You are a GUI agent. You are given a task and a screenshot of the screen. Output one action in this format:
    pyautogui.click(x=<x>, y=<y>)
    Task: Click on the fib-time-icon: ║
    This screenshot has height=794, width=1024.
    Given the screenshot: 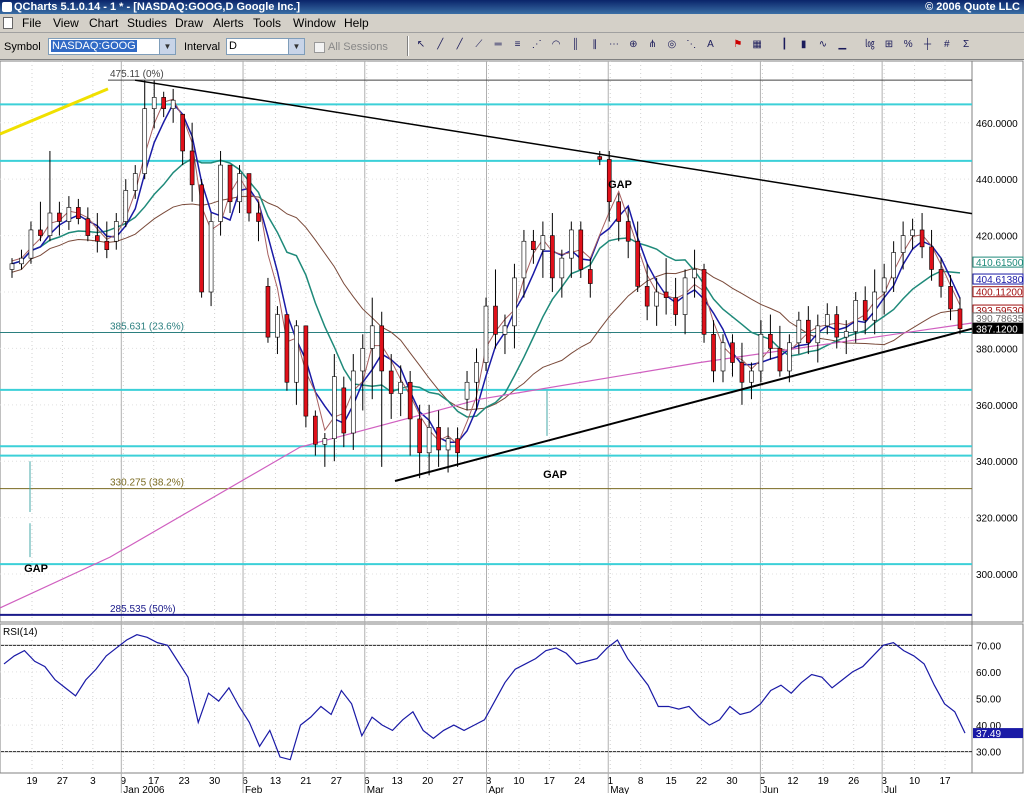 What is the action you would take?
    pyautogui.click(x=575, y=45)
    